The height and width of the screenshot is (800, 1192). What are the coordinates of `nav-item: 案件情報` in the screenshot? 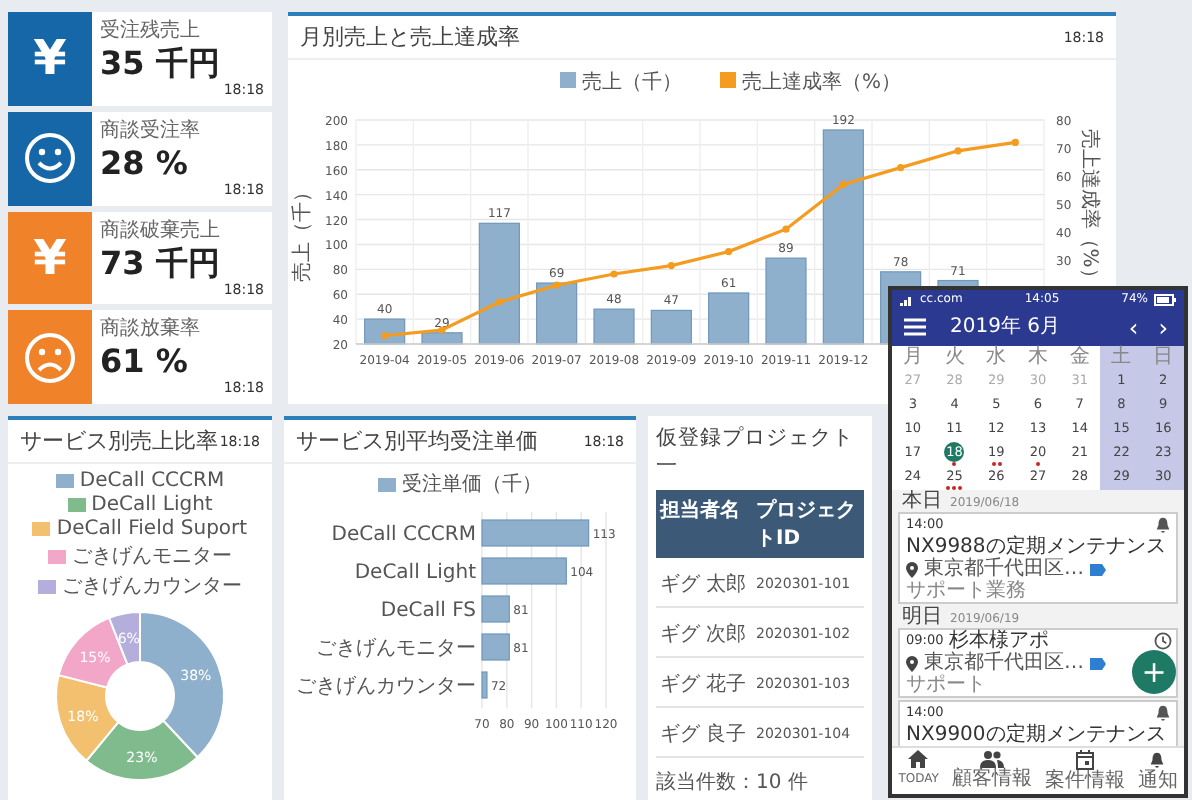 It's located at (1084, 771).